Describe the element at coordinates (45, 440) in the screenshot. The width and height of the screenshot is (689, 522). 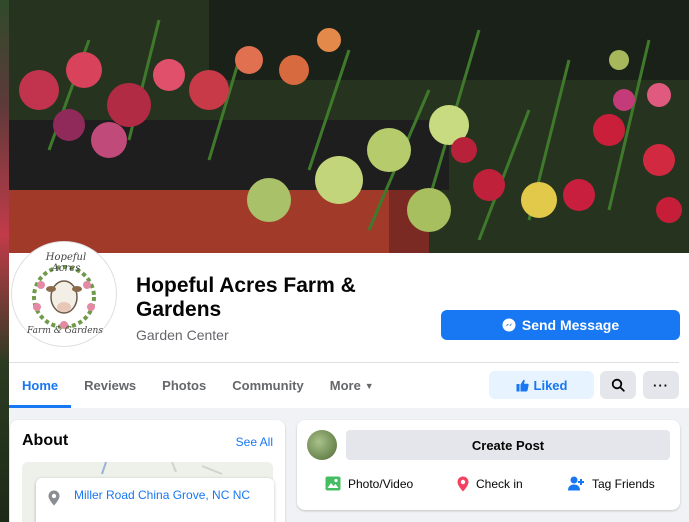
I see `about-title: About` at that location.